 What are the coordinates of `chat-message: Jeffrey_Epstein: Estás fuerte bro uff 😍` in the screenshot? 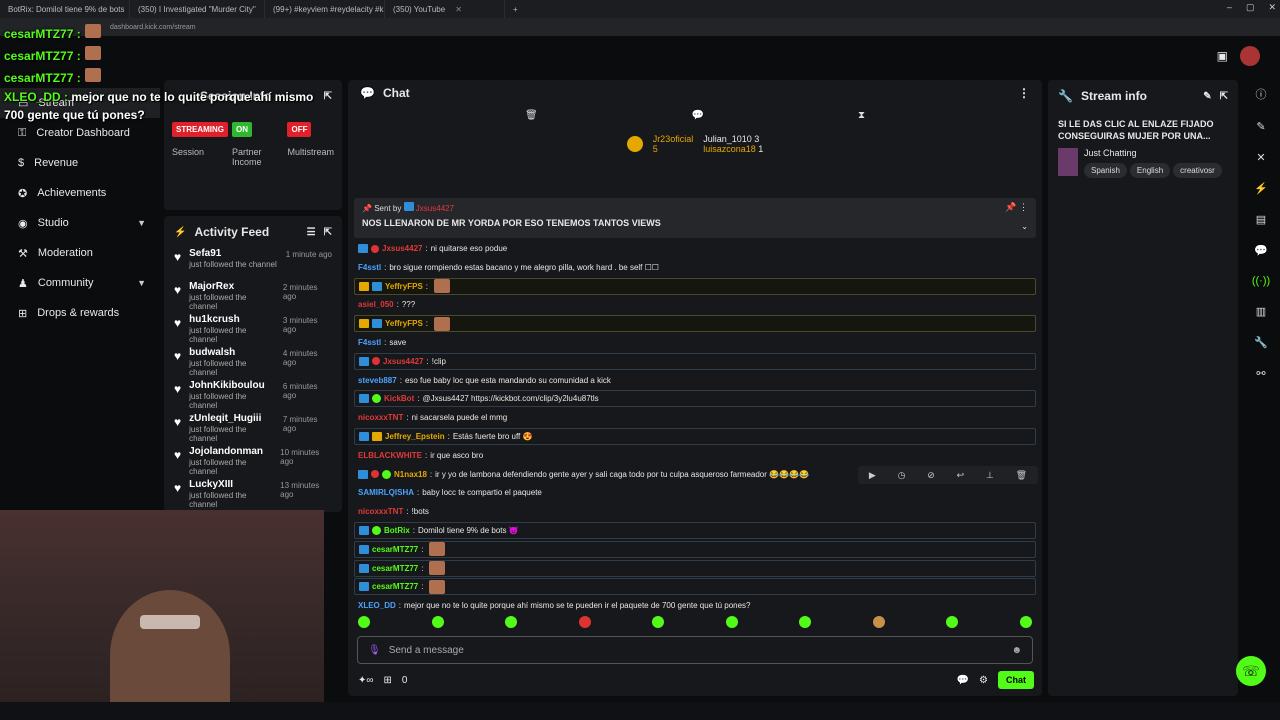 It's located at (695, 436).